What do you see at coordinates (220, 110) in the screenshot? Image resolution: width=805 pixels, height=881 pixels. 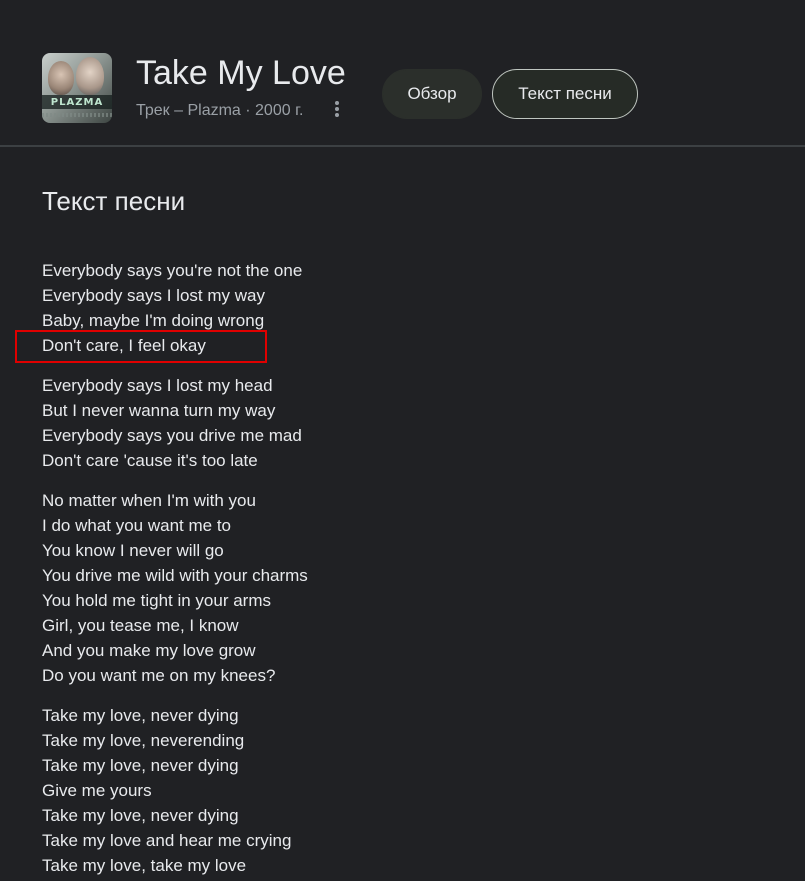 I see `track-meta: Трек – Plazma · 2000 г.` at bounding box center [220, 110].